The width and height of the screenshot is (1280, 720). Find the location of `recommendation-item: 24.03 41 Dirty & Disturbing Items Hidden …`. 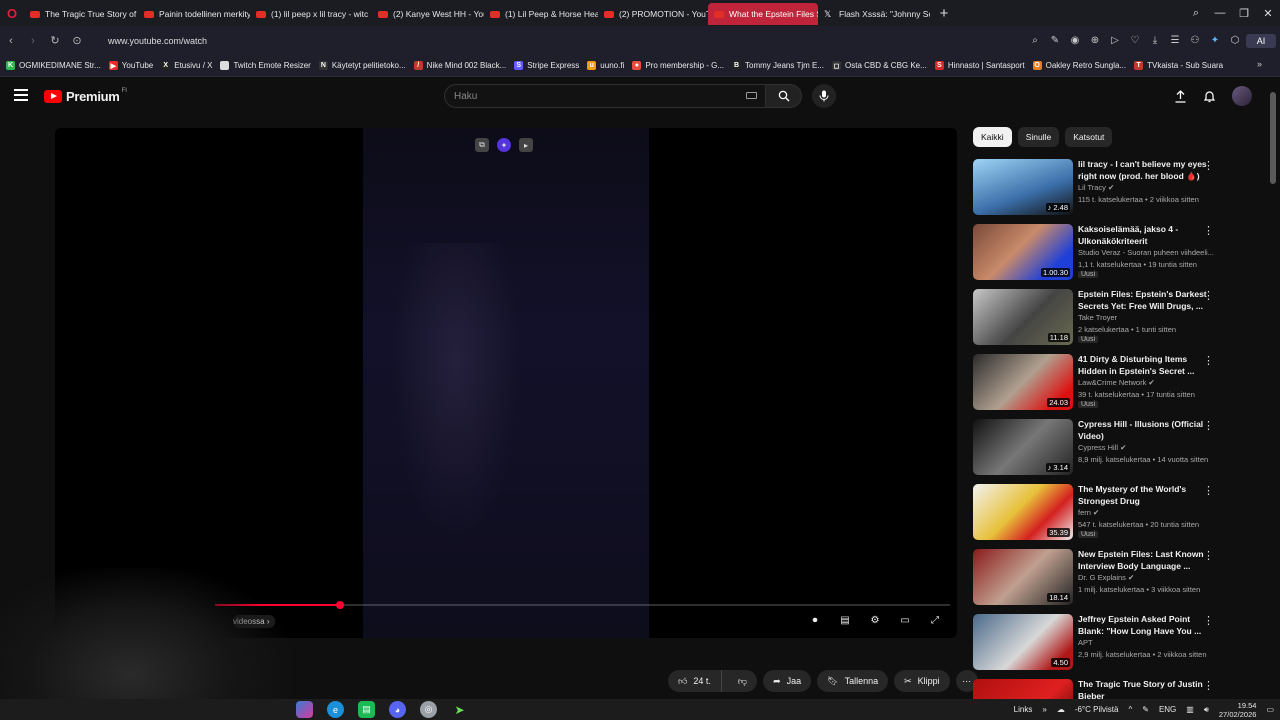

recommendation-item: 24.03 41 Dirty & Disturbing Items Hidden … is located at coordinates (1098, 383).